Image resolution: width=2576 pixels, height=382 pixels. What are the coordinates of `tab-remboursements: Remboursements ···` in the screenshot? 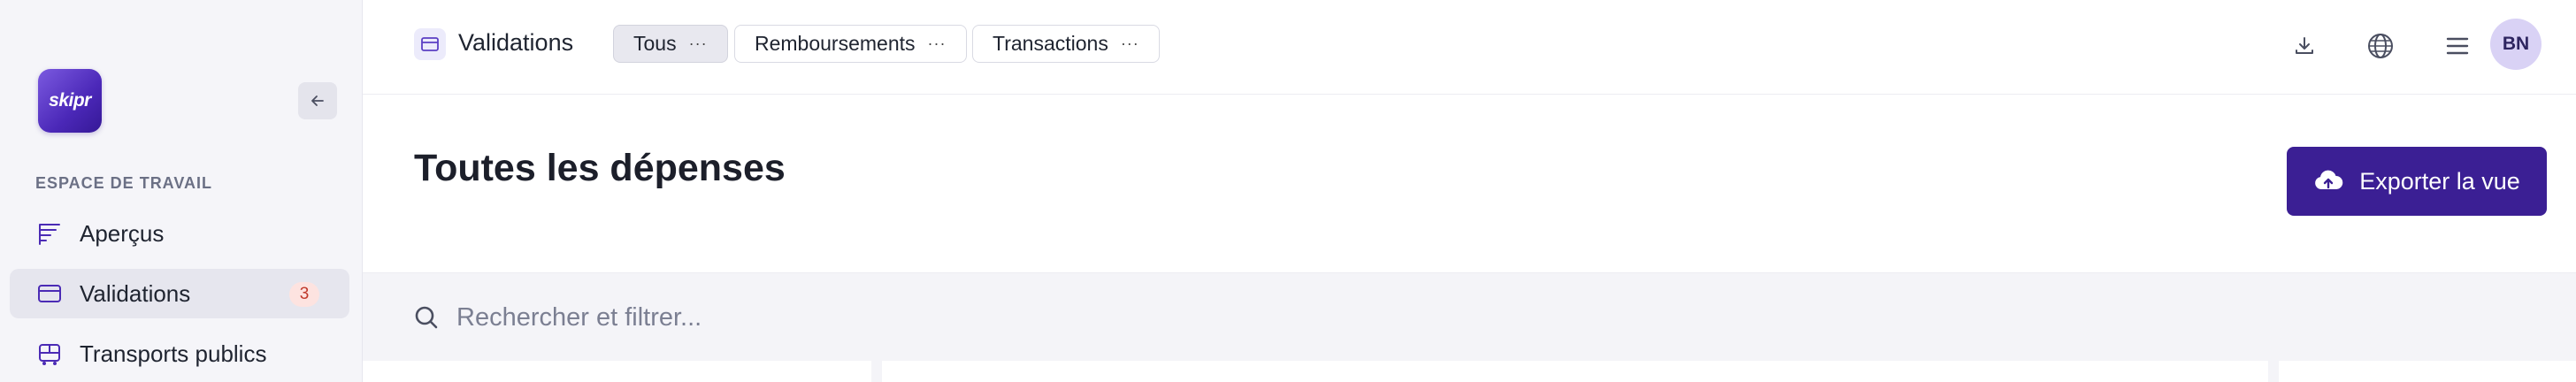 It's located at (850, 44).